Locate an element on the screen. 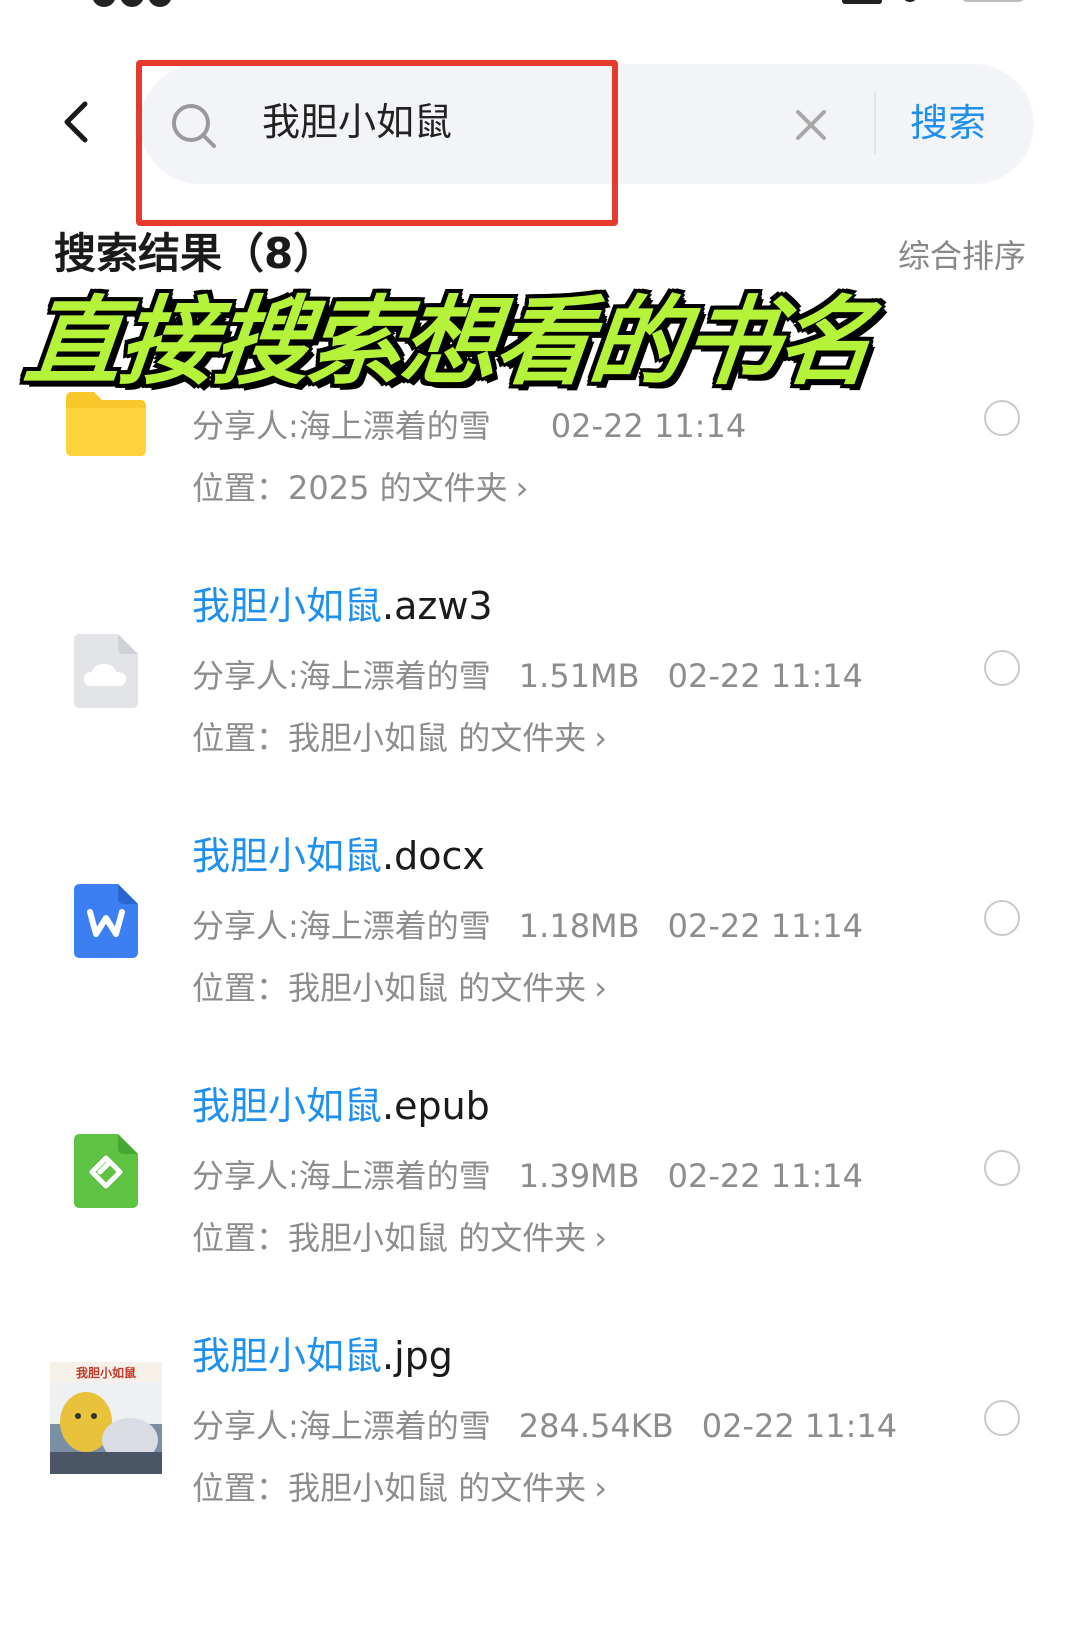  chevron-left-icon is located at coordinates (76, 122).